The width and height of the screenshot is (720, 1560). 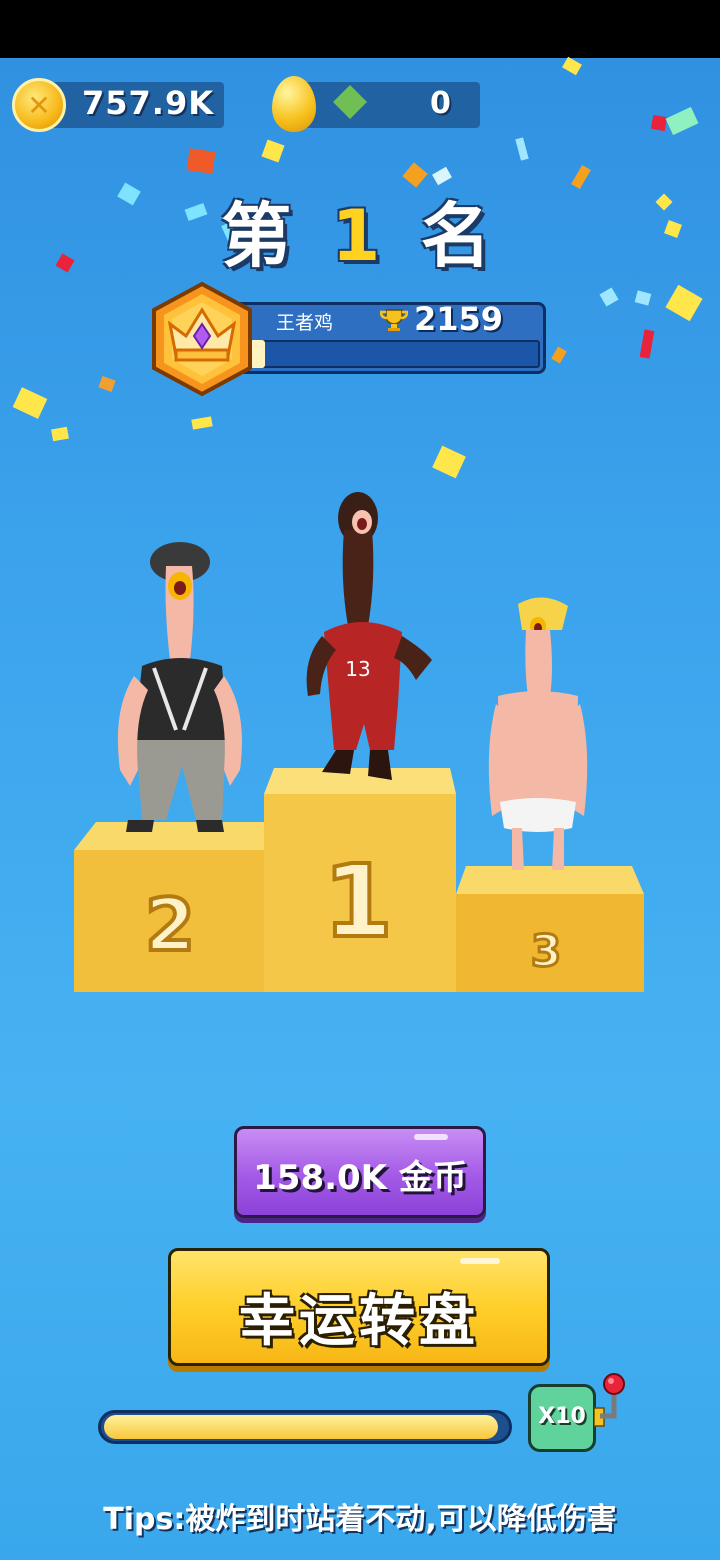 I want to click on multiplier-label: X10, so click(x=562, y=1416).